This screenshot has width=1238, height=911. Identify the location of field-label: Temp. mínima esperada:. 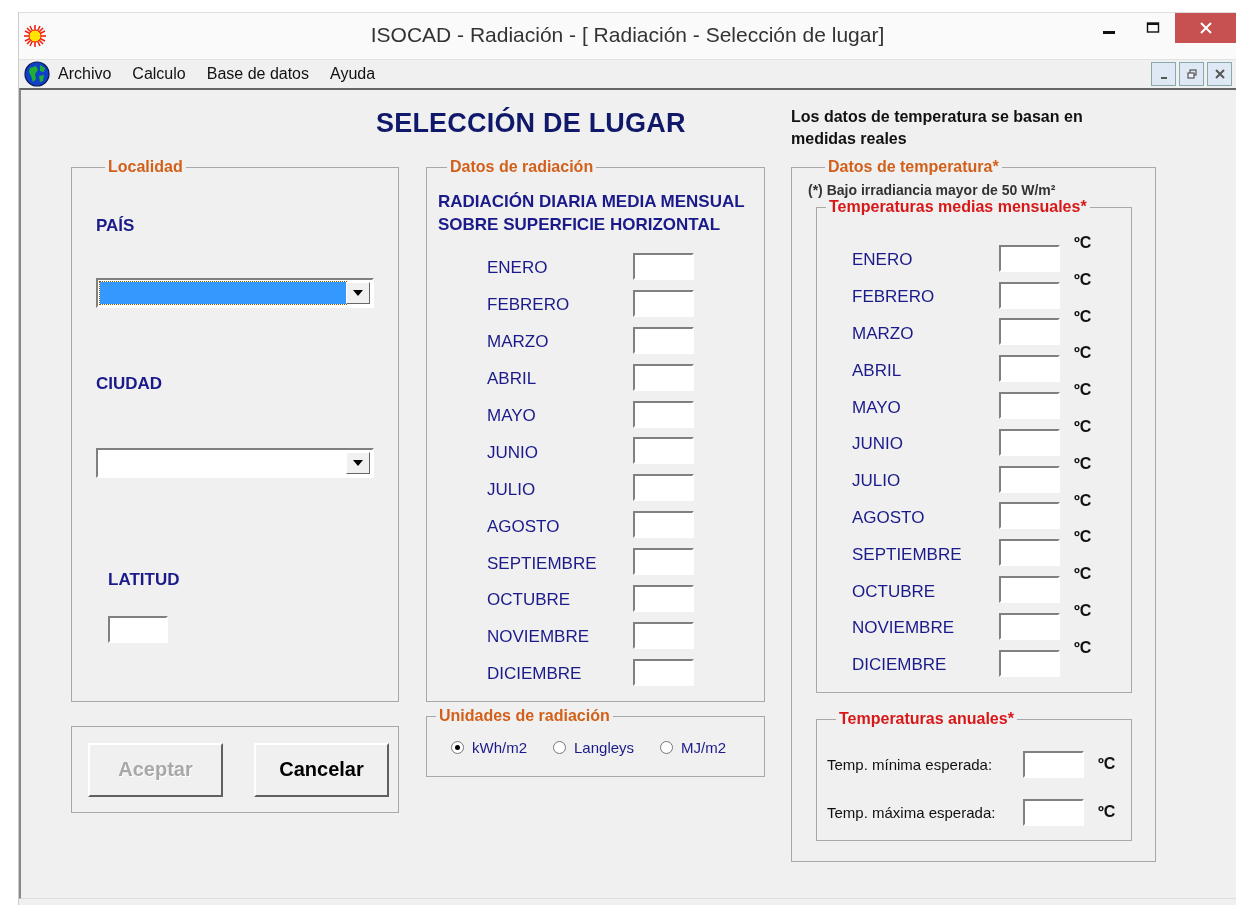
(910, 764).